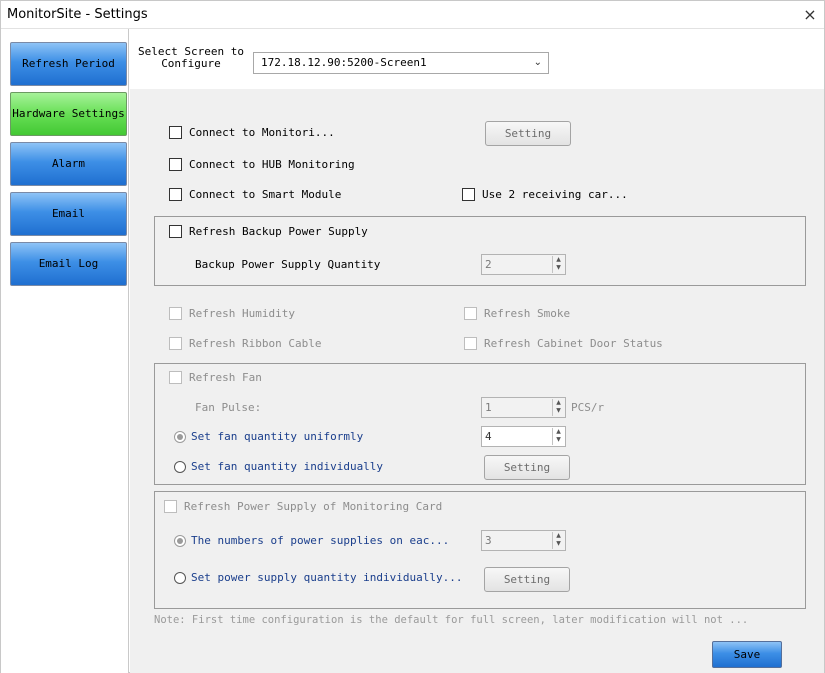  I want to click on connect-hub-label: Connect to HUB Monitoring, so click(272, 164).